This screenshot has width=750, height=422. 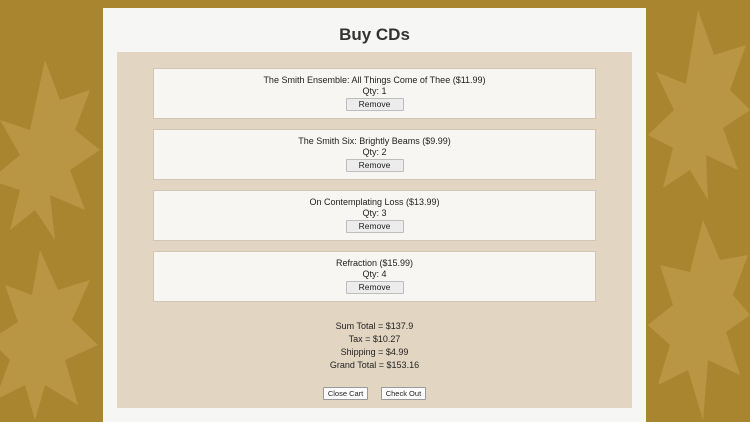 I want to click on cart-actions: Close Cart Check Out, so click(x=374, y=392).